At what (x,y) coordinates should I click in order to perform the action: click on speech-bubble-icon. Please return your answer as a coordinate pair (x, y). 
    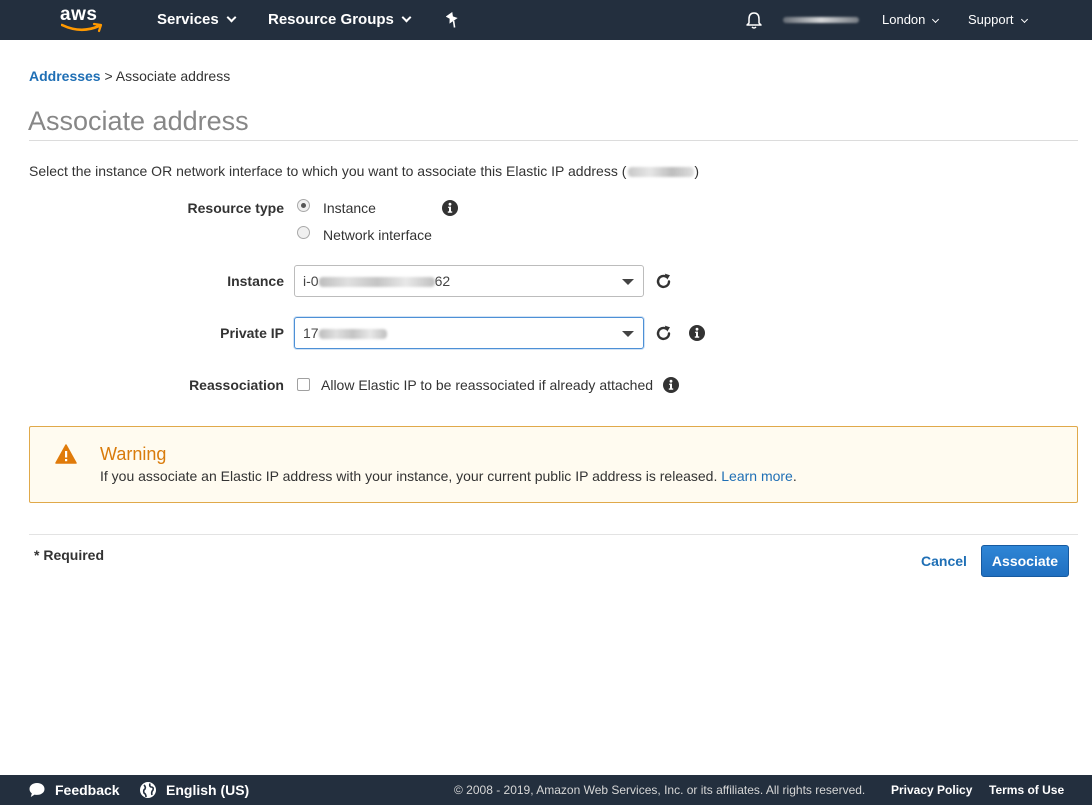
    Looking at the image, I should click on (37, 790).